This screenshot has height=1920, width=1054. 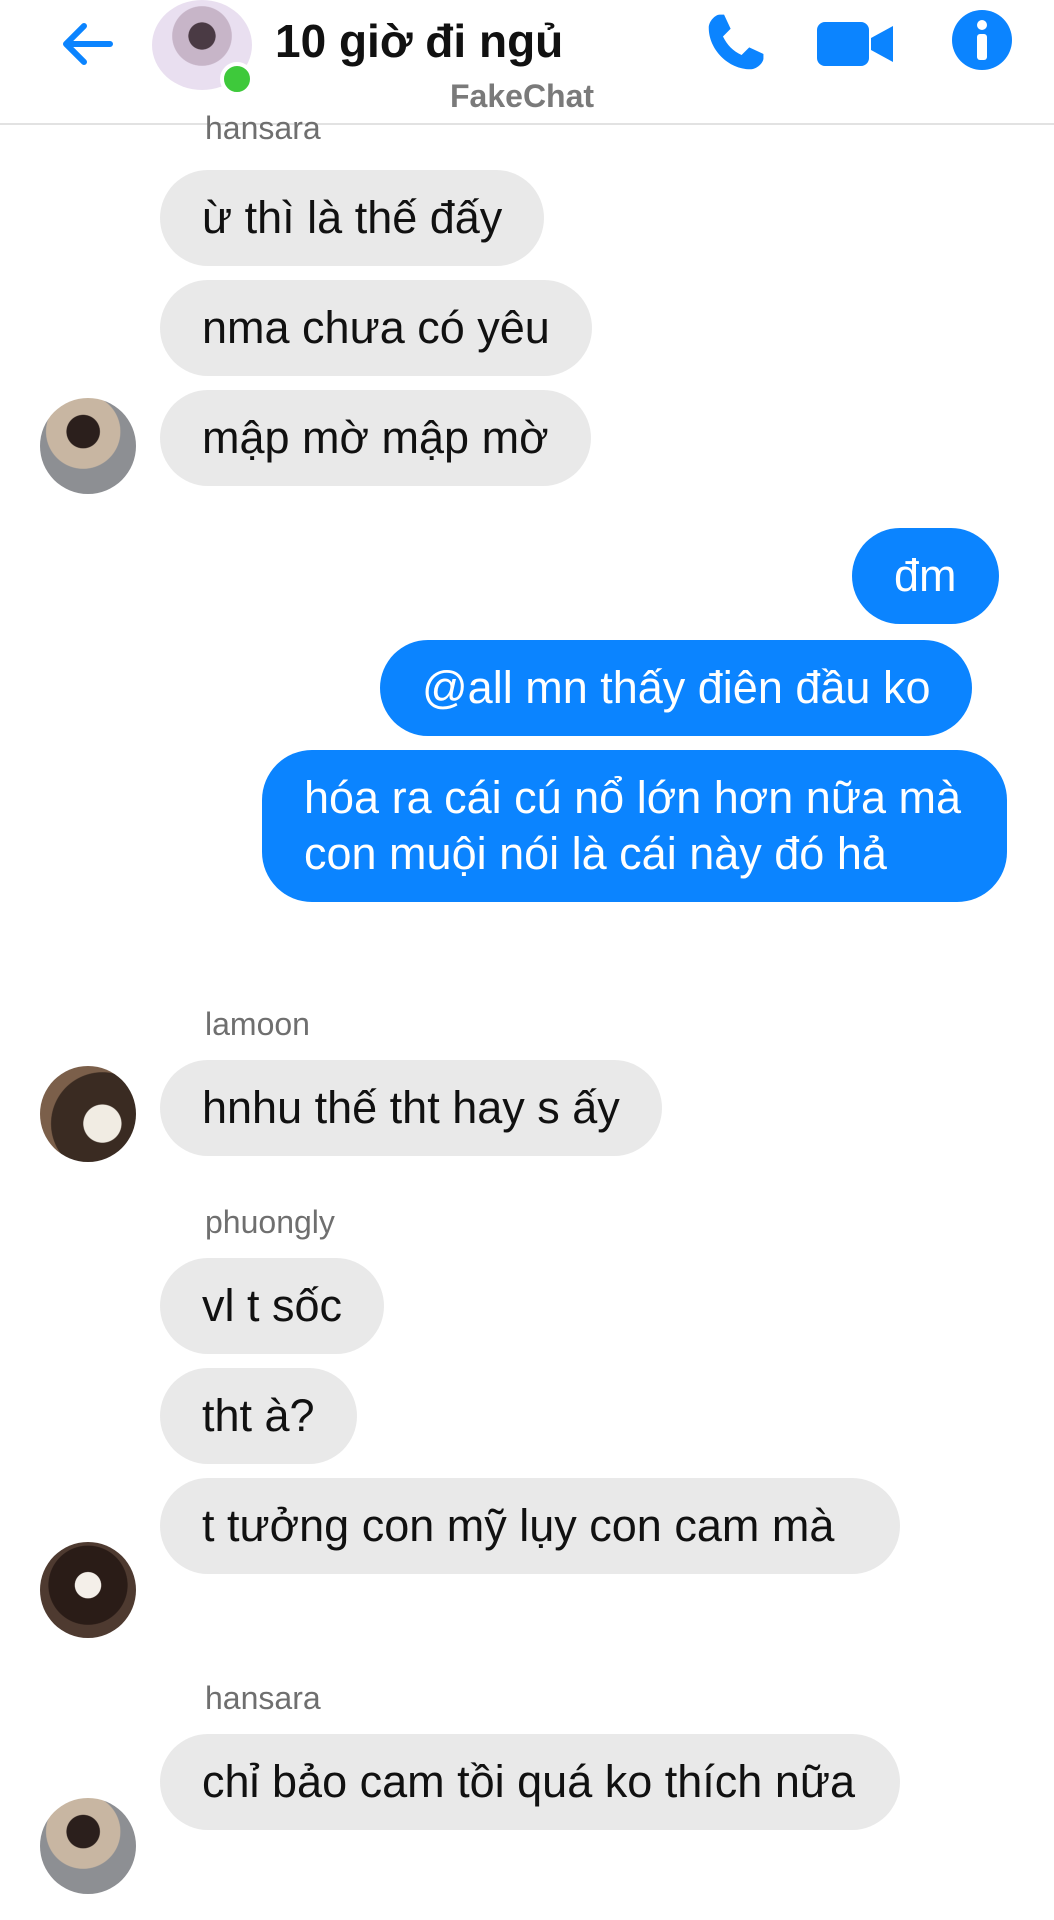 I want to click on sender-name: phuongly, so click(x=270, y=1222).